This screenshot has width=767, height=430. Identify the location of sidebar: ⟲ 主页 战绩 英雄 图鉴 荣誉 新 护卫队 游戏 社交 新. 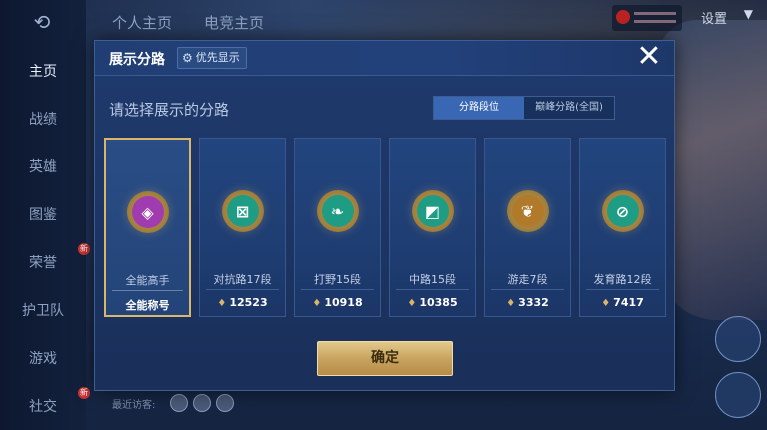
(45, 215).